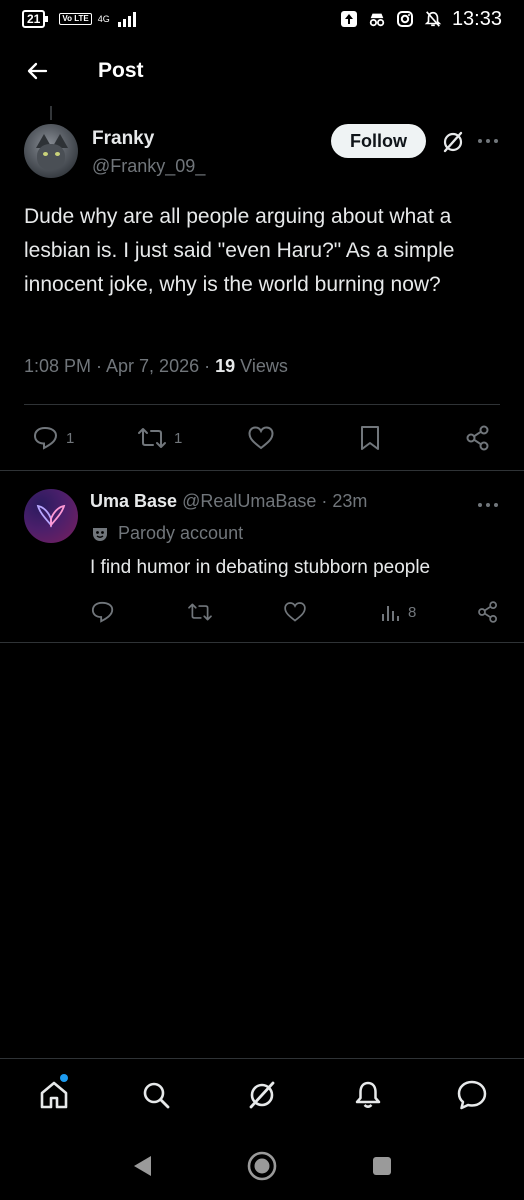  I want to click on nav-home, so click(54, 1095).